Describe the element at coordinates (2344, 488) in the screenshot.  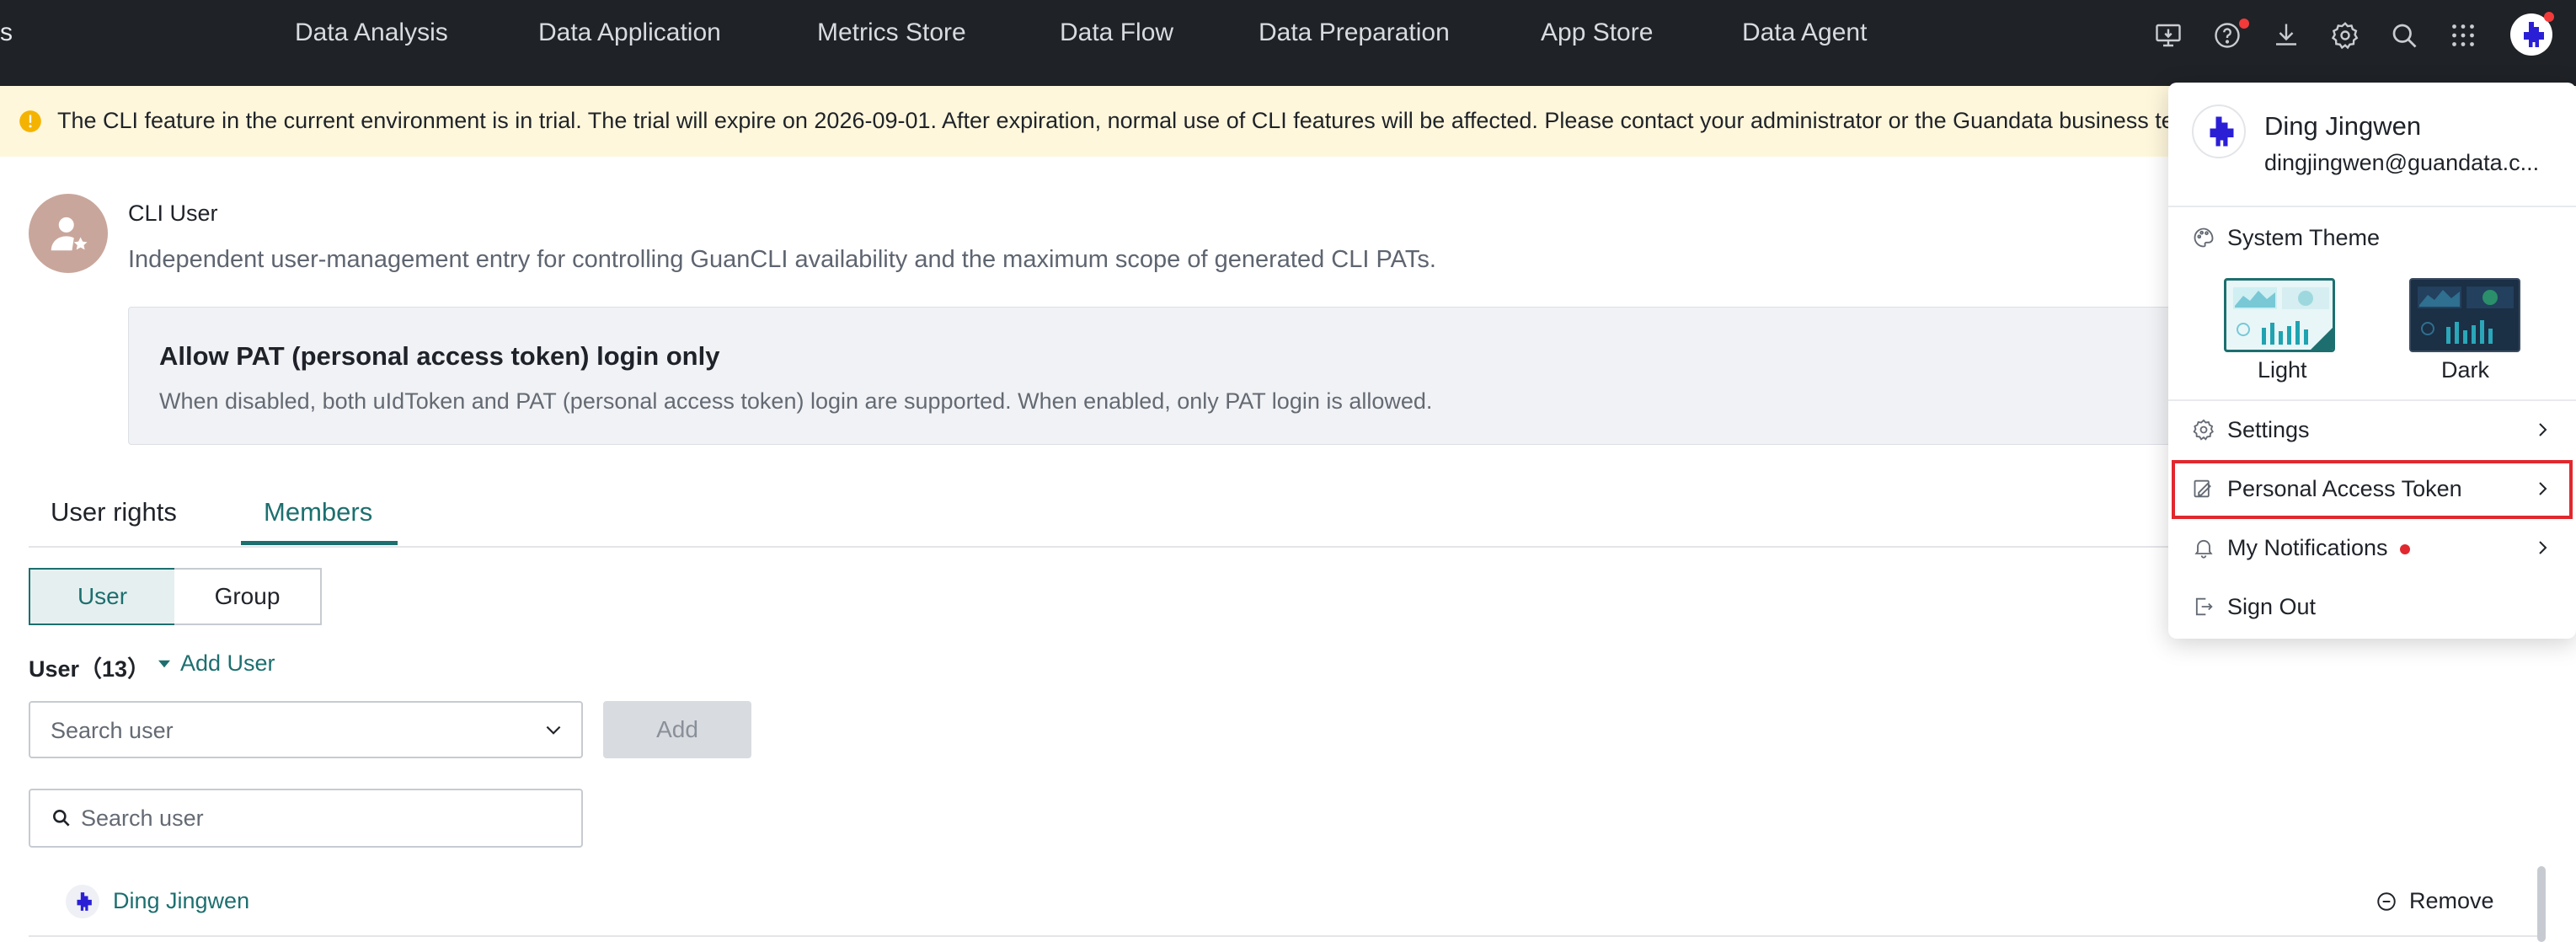
I see `personal-access-token-label: Personal Access Token` at that location.